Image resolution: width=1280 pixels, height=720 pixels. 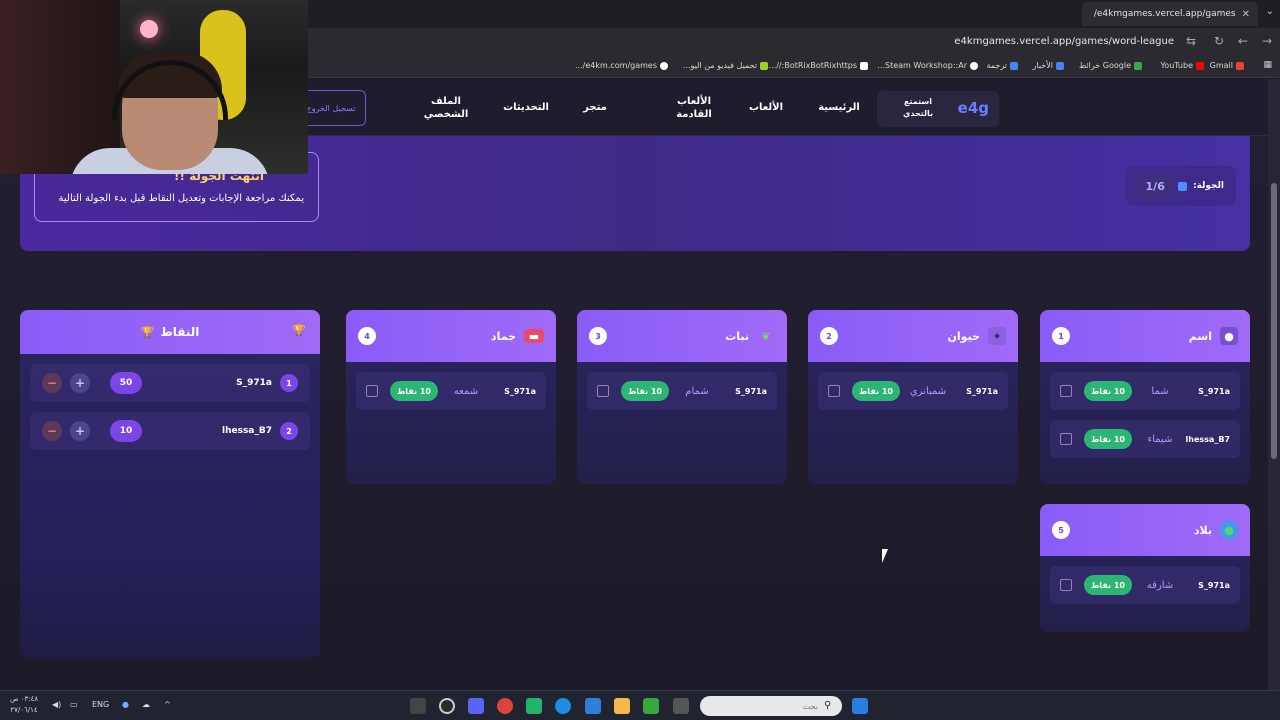 What do you see at coordinates (938, 109) in the screenshot?
I see `brand-logo: e4g استمتع بالتحدي` at bounding box center [938, 109].